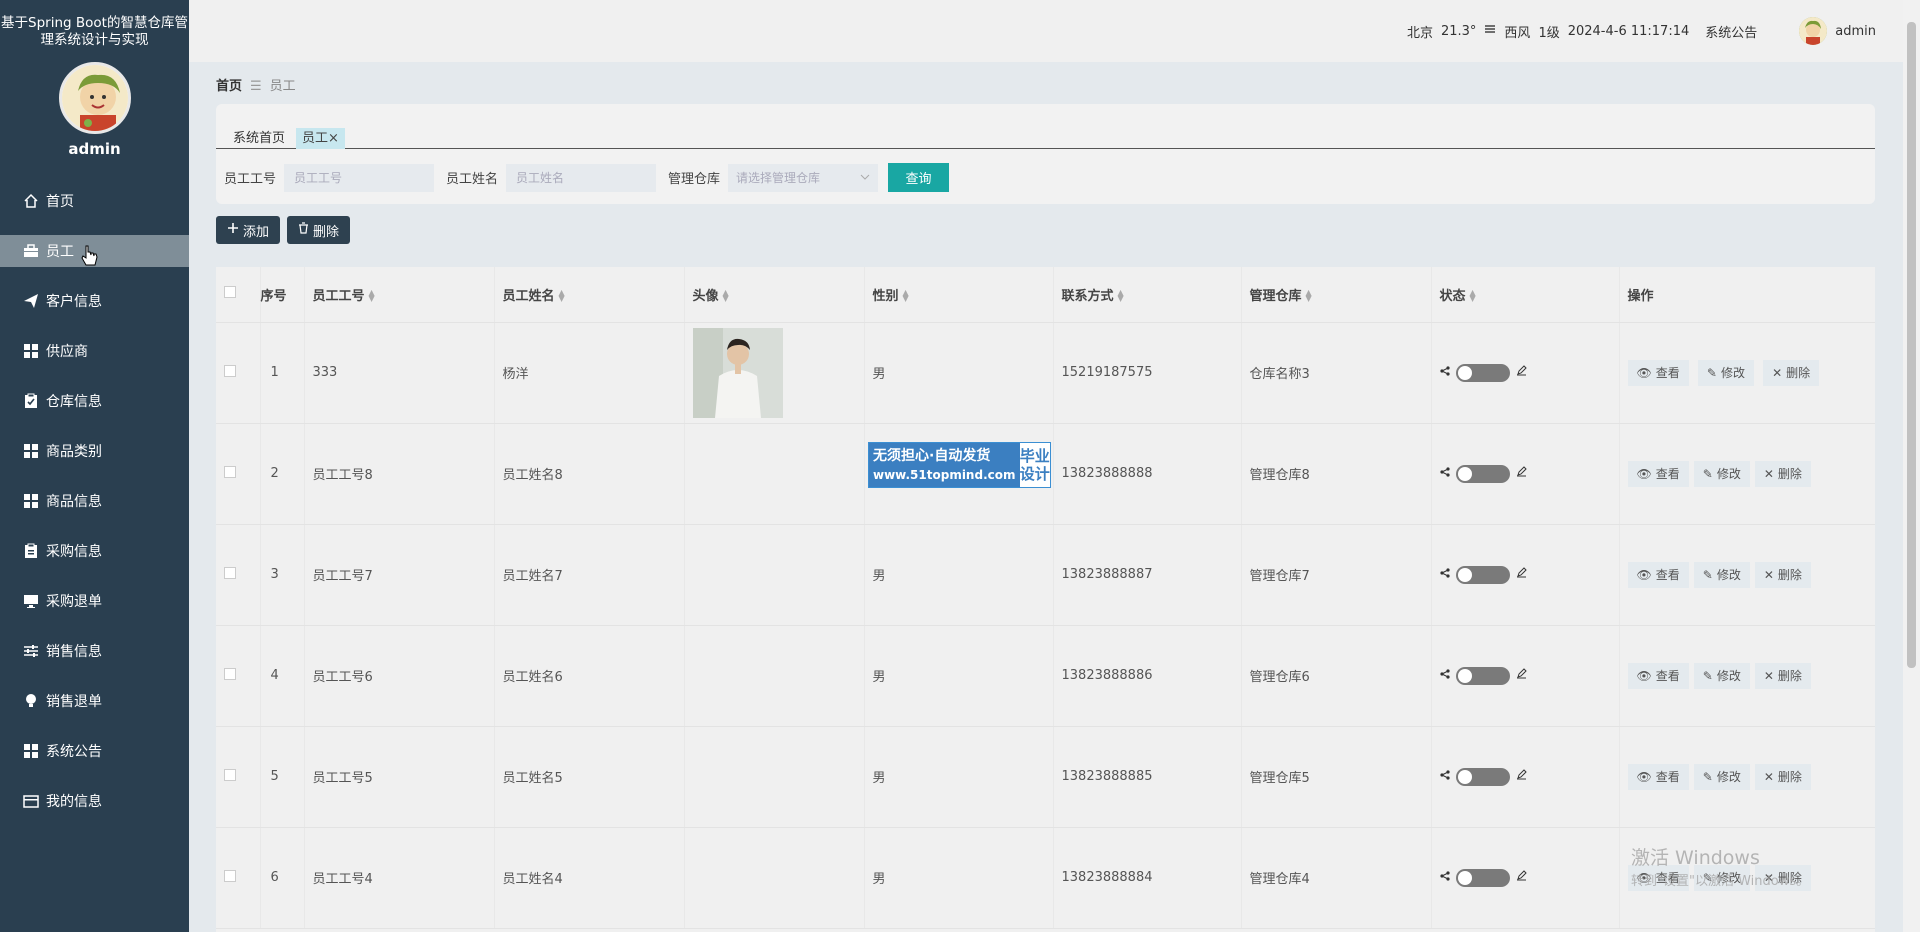 The image size is (1920, 932). I want to click on header-phone-label: 联系方式, so click(1087, 296).